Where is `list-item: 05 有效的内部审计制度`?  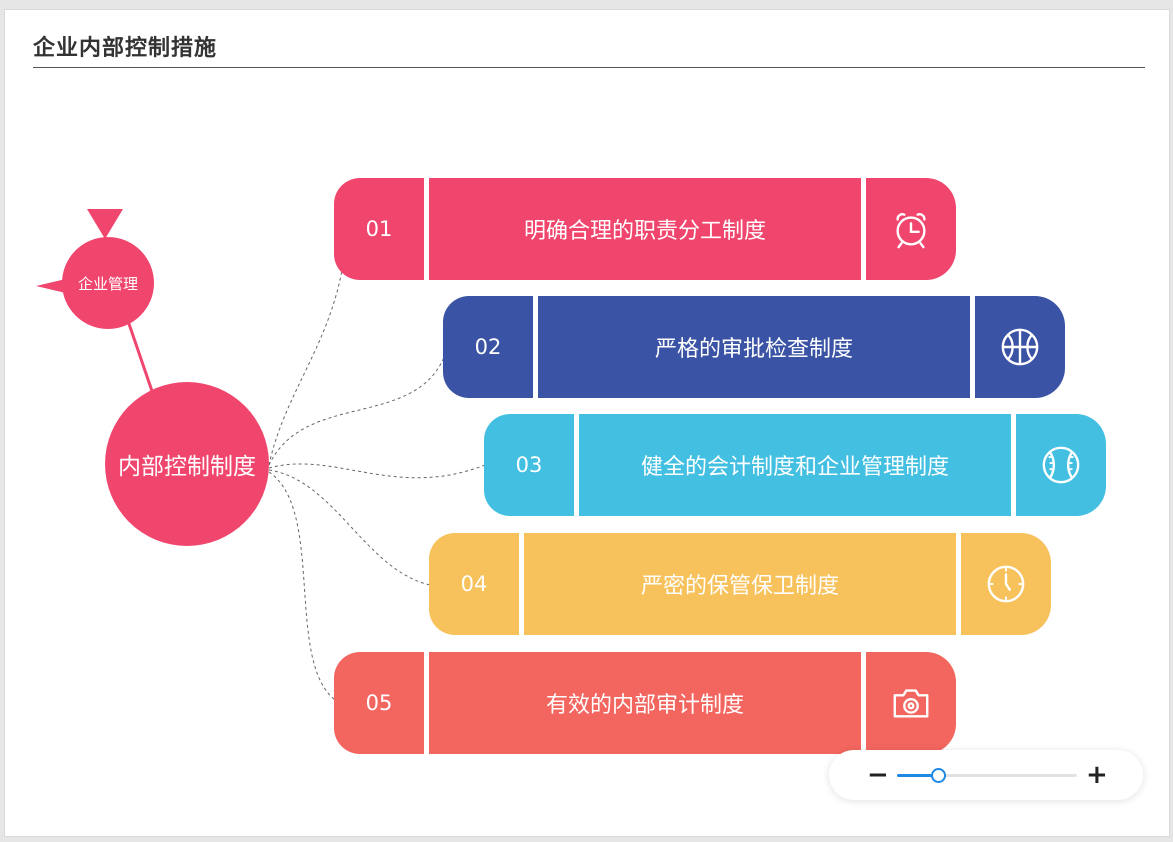
list-item: 05 有效的内部审计制度 is located at coordinates (645, 703).